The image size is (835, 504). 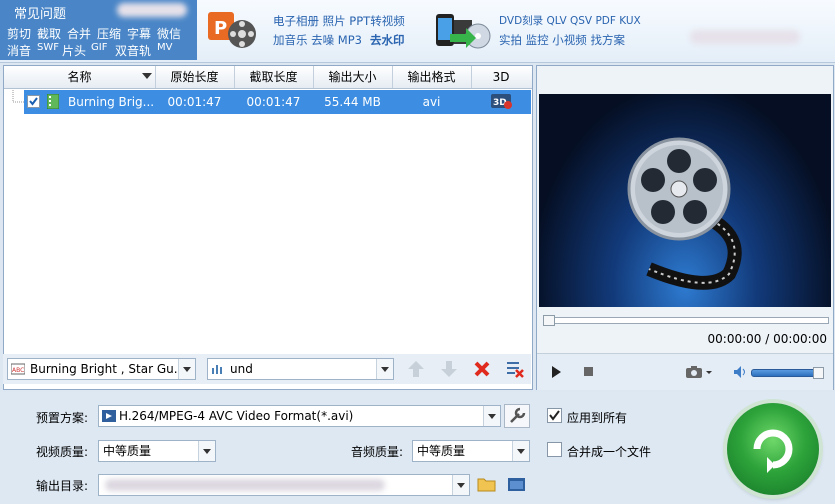 What do you see at coordinates (482, 369) in the screenshot?
I see `delete-icon` at bounding box center [482, 369].